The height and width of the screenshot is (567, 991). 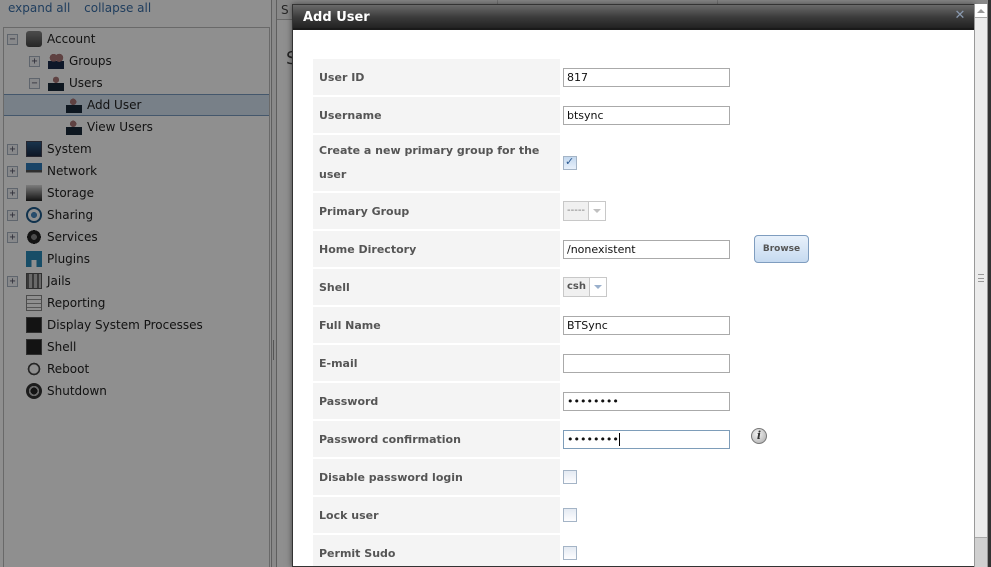 What do you see at coordinates (436, 439) in the screenshot?
I see `field-label: Password confirmation` at bounding box center [436, 439].